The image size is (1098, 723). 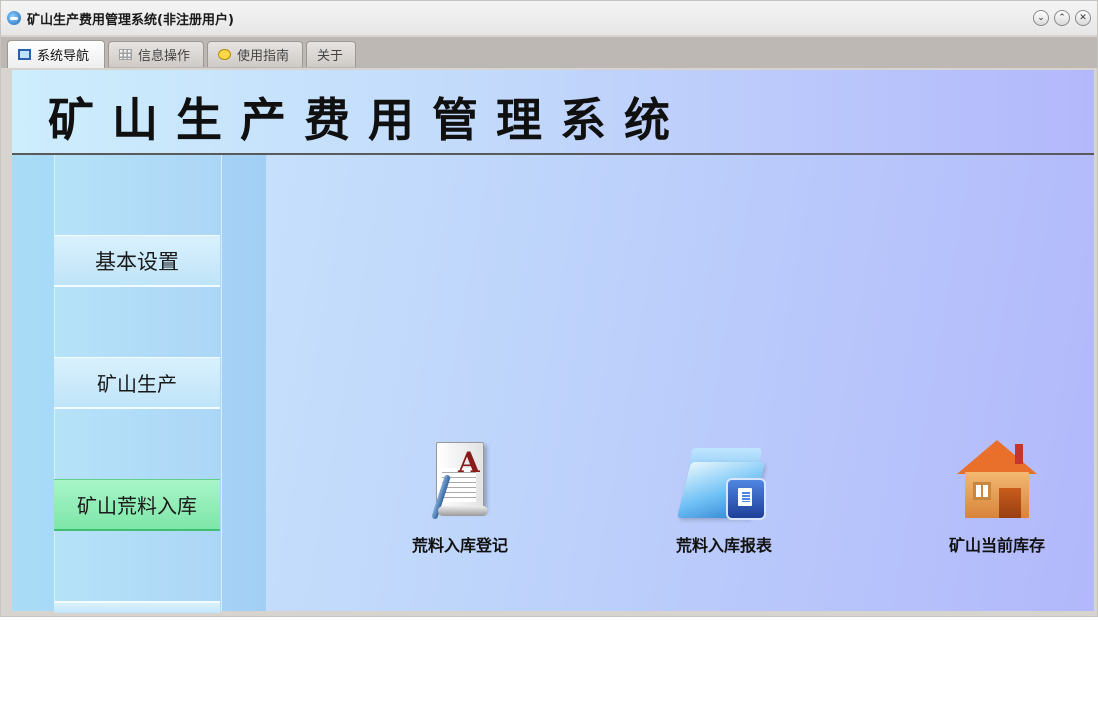 I want to click on tab-system-nav: 系统导航, so click(x=56, y=54).